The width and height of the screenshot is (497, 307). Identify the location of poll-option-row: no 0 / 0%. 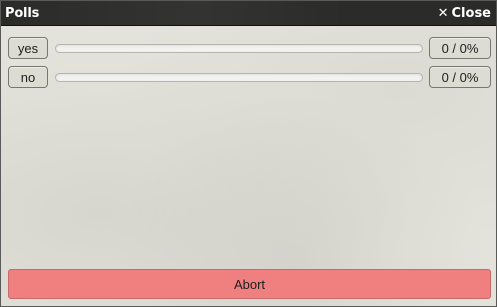
(249, 77).